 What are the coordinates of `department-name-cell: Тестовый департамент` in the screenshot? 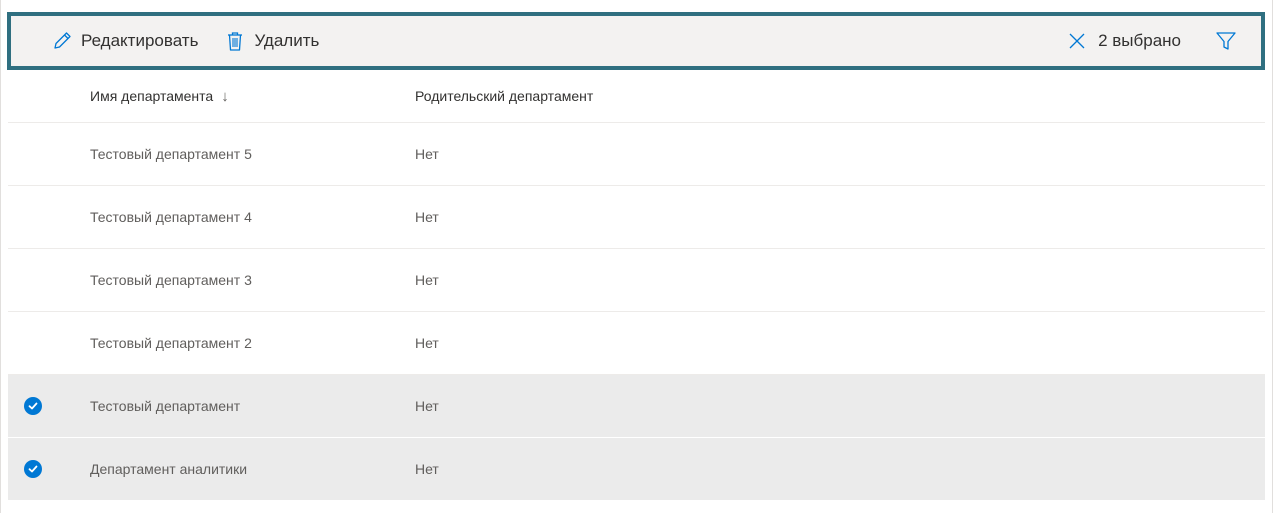 It's located at (165, 406).